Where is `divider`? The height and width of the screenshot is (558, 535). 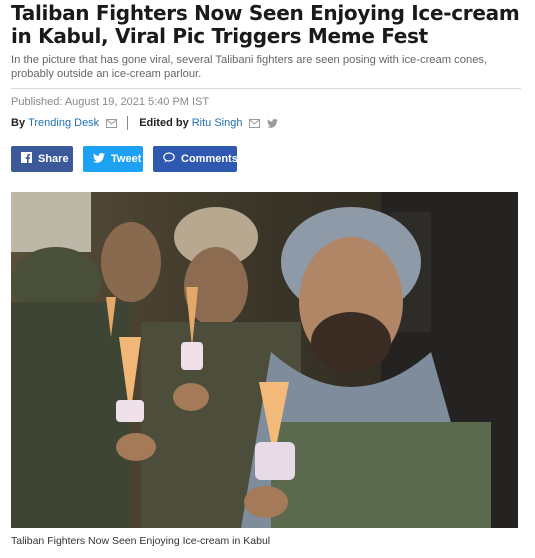
divider is located at coordinates (266, 88).